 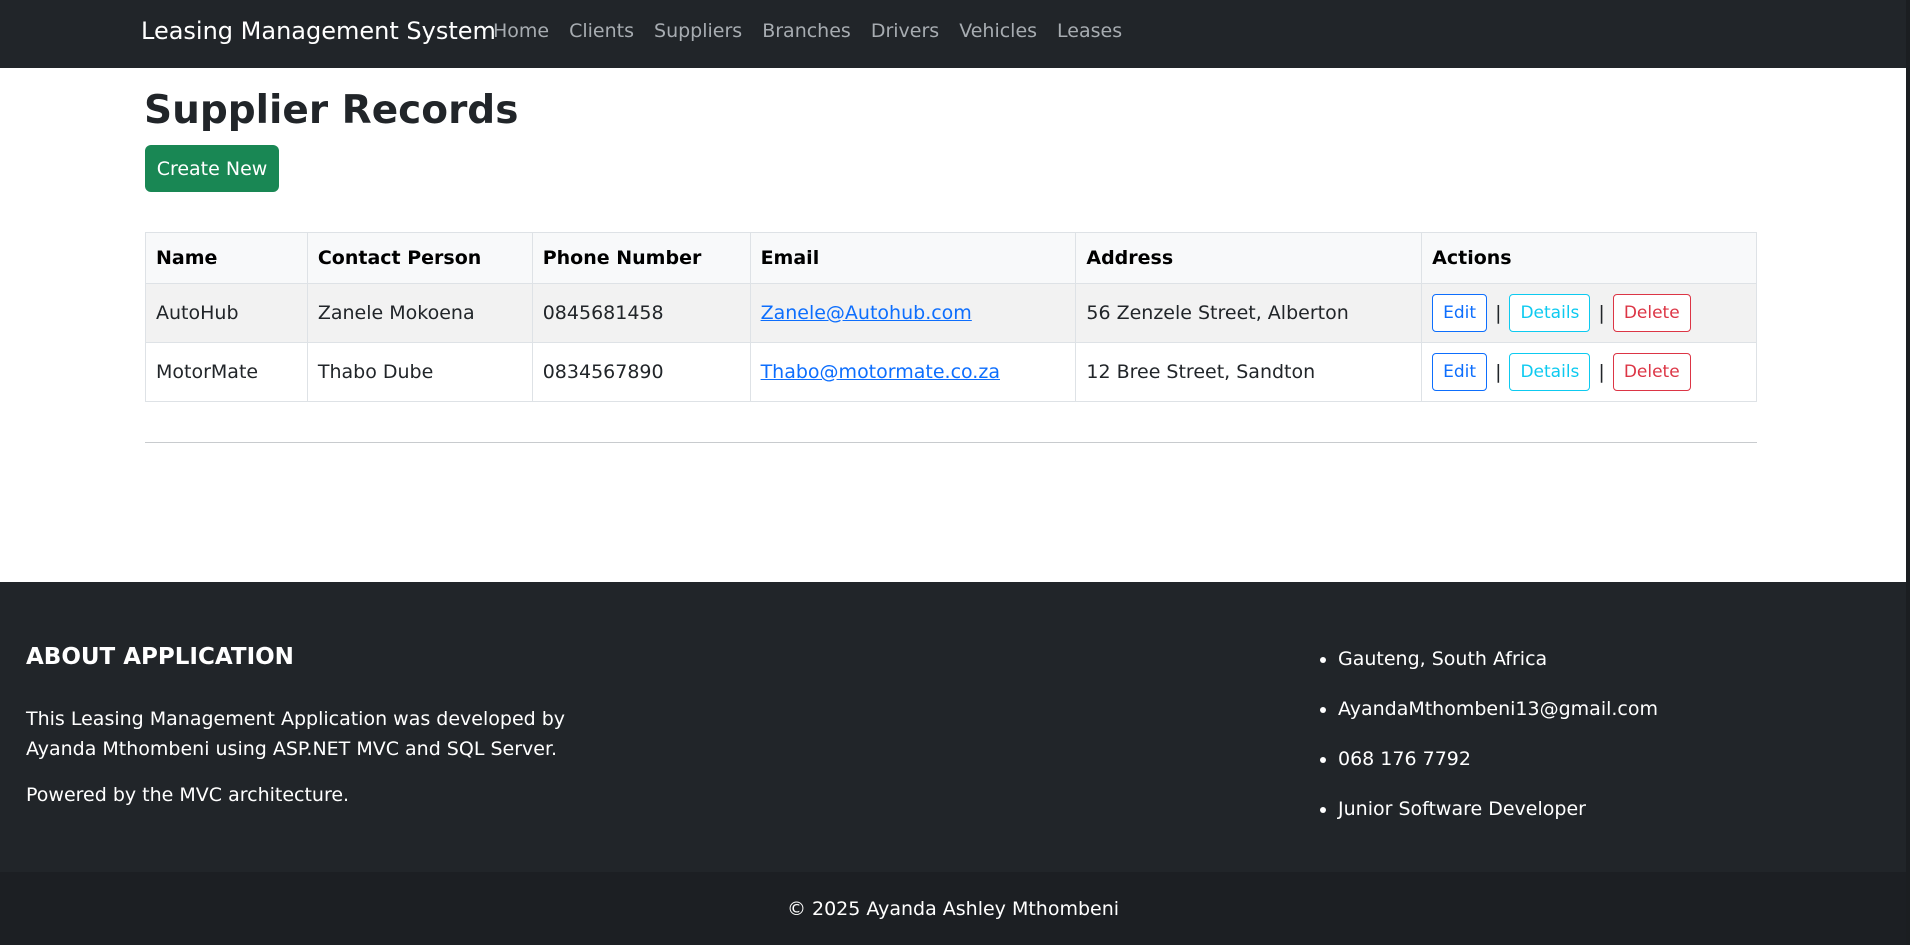 I want to click on nav-leases: Leases, so click(x=1089, y=31).